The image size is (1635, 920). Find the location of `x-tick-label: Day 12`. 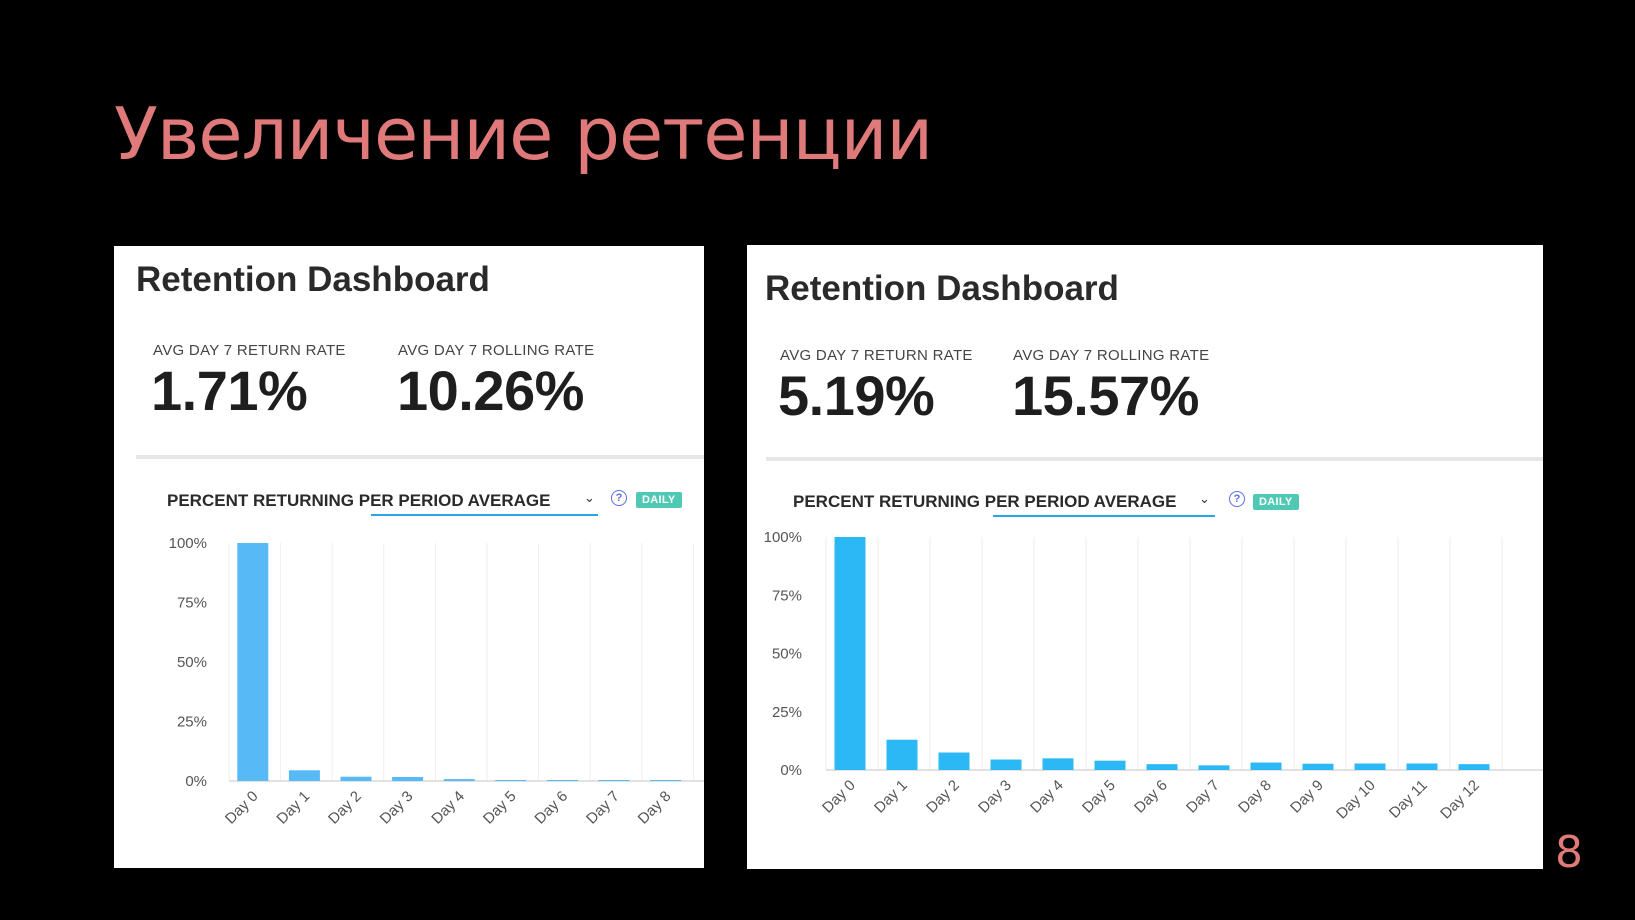

x-tick-label: Day 12 is located at coordinates (1460, 800).